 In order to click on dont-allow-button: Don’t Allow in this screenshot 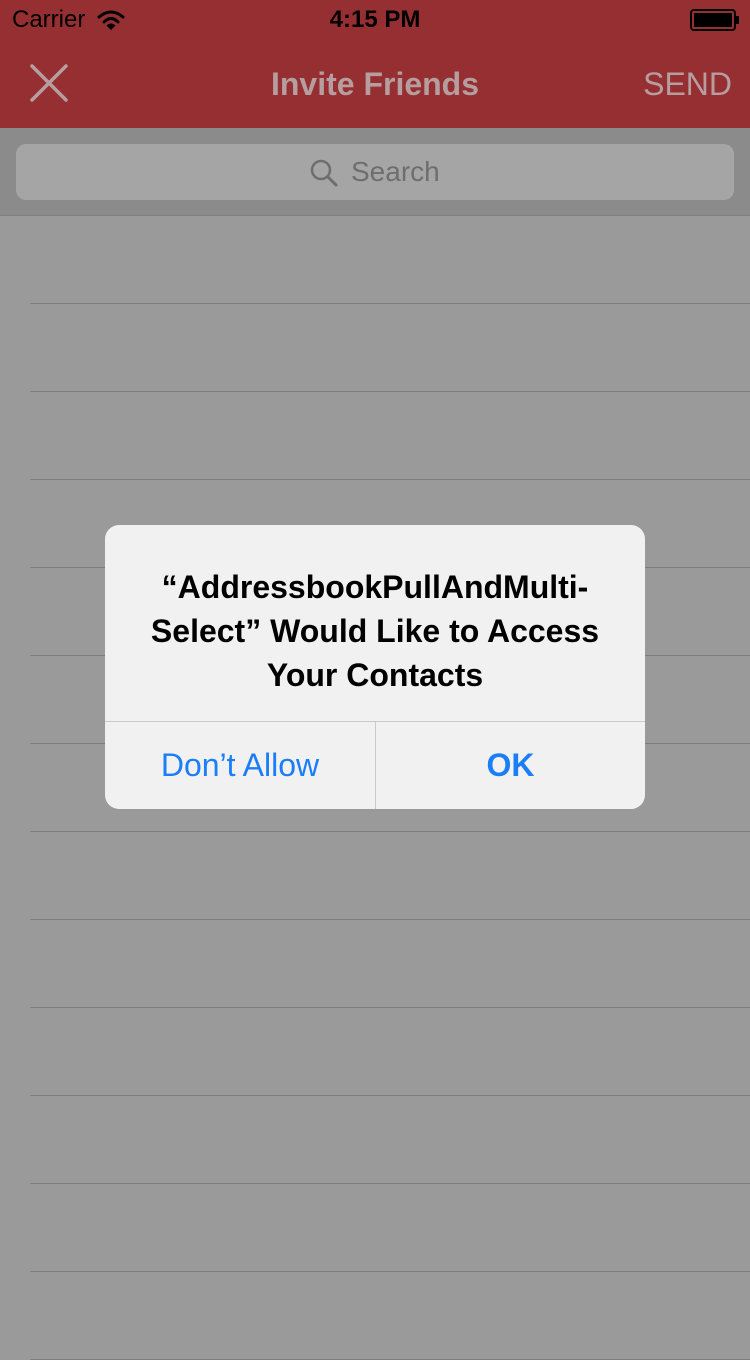, I will do `click(240, 765)`.